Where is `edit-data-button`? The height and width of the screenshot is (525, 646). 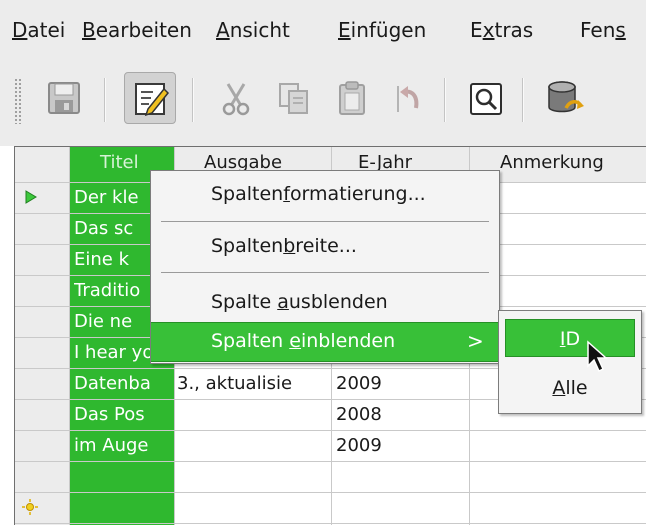
edit-data-button is located at coordinates (150, 98).